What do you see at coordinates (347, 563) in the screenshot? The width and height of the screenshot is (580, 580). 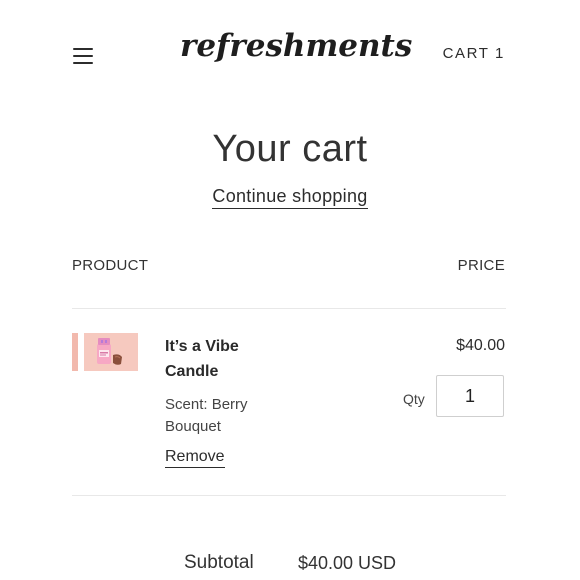 I see `subtotal-value: $40.00 USD` at bounding box center [347, 563].